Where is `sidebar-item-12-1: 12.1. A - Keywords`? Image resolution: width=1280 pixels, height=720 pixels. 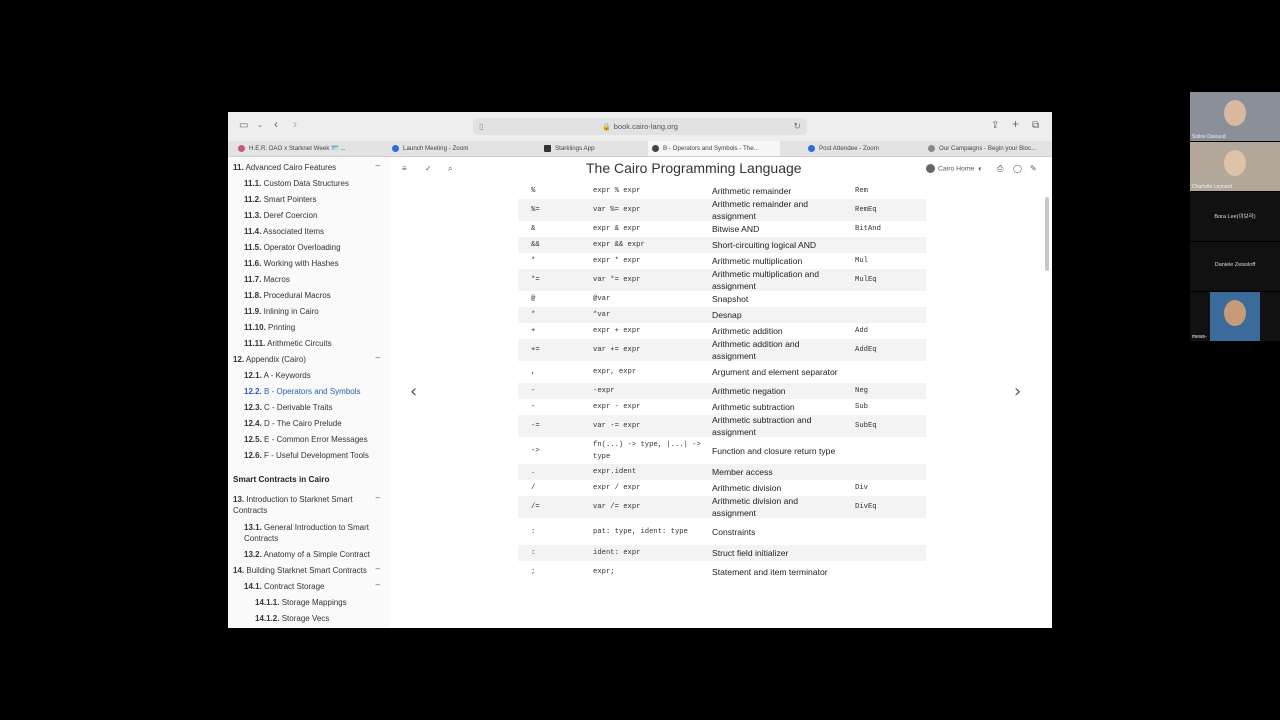 sidebar-item-12-1: 12.1. A - Keywords is located at coordinates (277, 375).